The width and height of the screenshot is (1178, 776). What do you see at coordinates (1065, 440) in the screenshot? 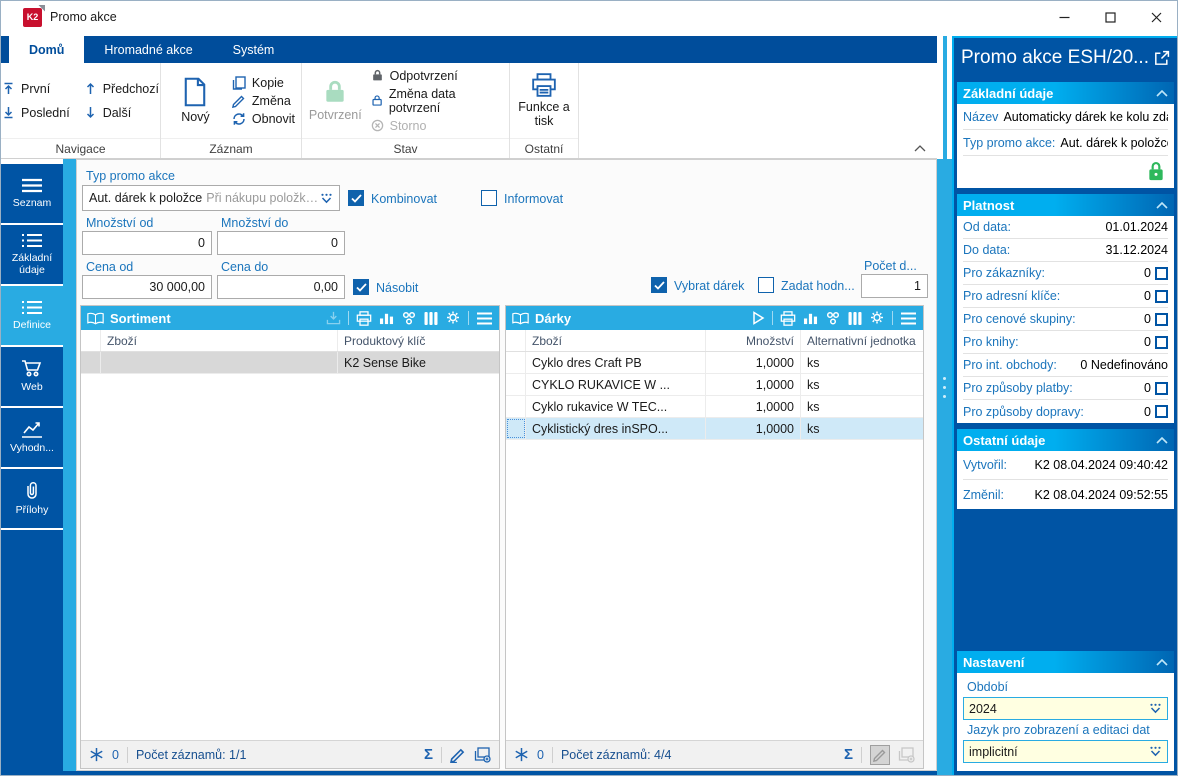
I see `section-header: Ostatní údaje` at bounding box center [1065, 440].